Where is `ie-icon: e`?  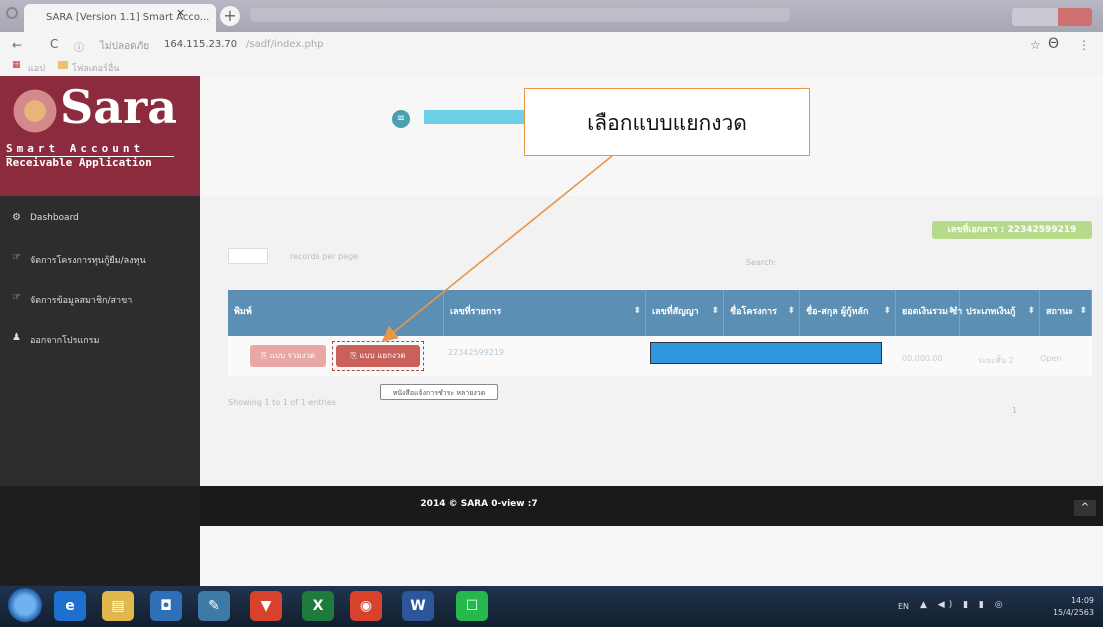
ie-icon: e is located at coordinates (70, 606).